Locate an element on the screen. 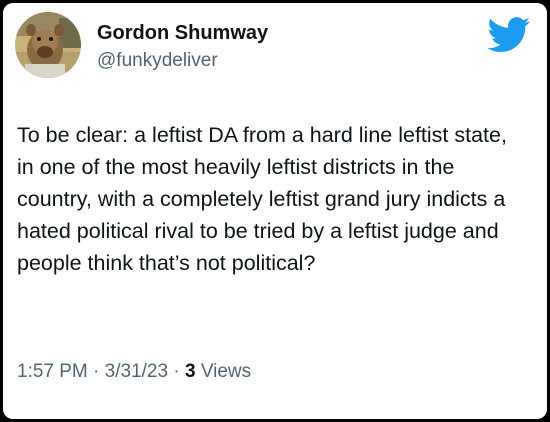  author-avatar is located at coordinates (48, 45).